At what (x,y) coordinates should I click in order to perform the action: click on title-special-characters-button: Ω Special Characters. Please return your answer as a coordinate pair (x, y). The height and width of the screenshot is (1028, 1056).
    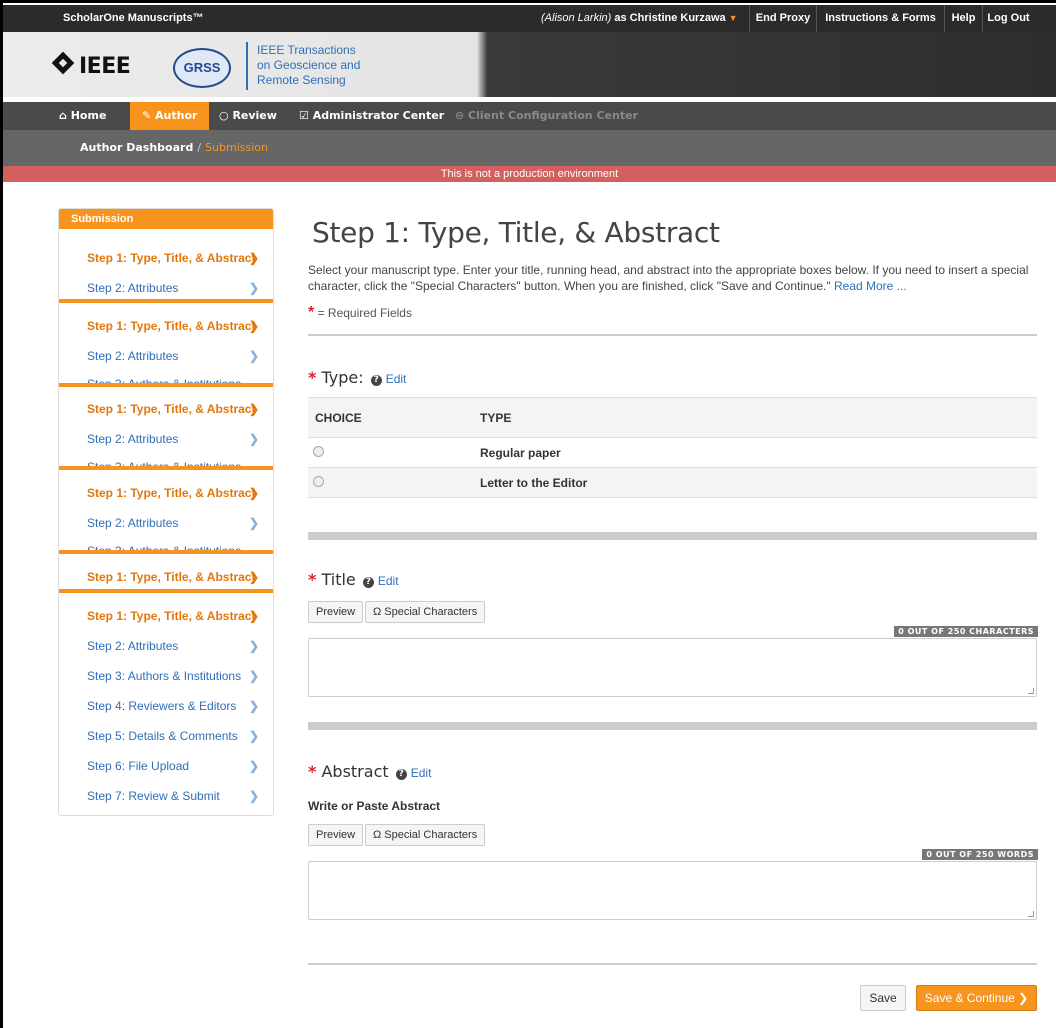
    Looking at the image, I should click on (425, 612).